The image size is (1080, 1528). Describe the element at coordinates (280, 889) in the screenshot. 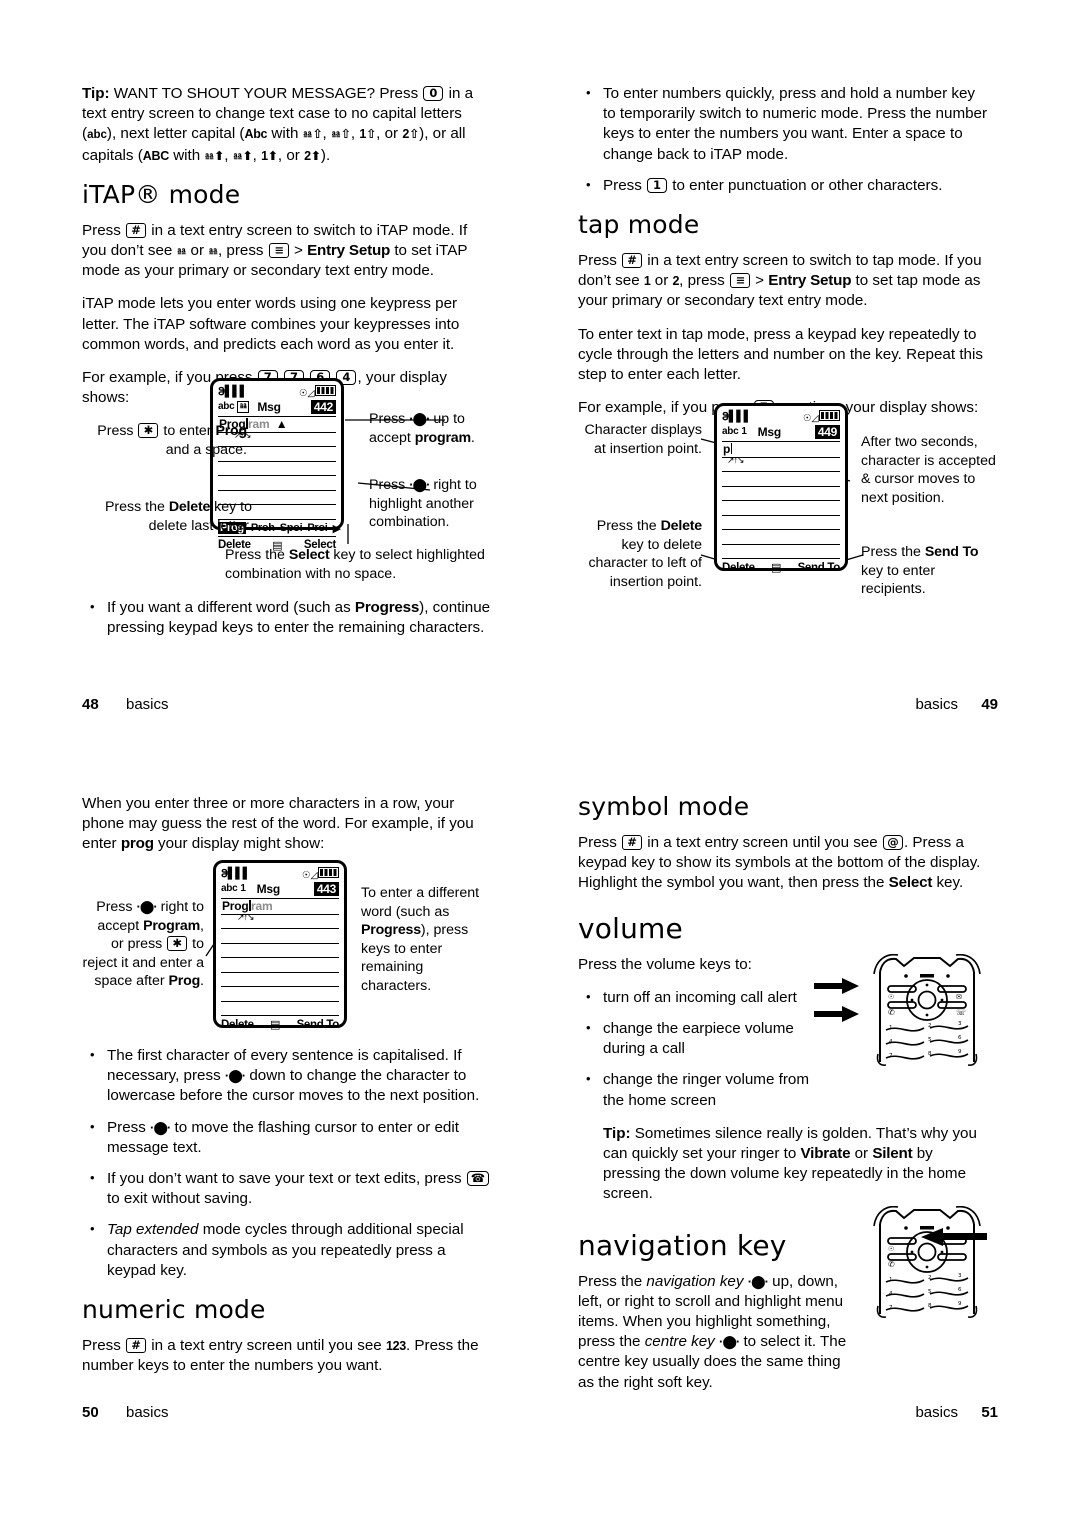

I see `phone-title-bar-3: abc 1 Msg 443` at that location.